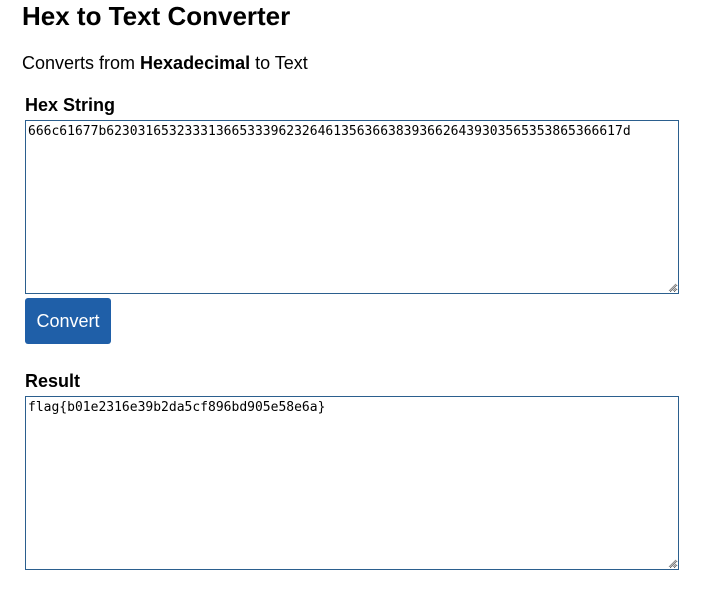 The width and height of the screenshot is (706, 595). What do you see at coordinates (53, 381) in the screenshot?
I see `result-label: Result` at bounding box center [53, 381].